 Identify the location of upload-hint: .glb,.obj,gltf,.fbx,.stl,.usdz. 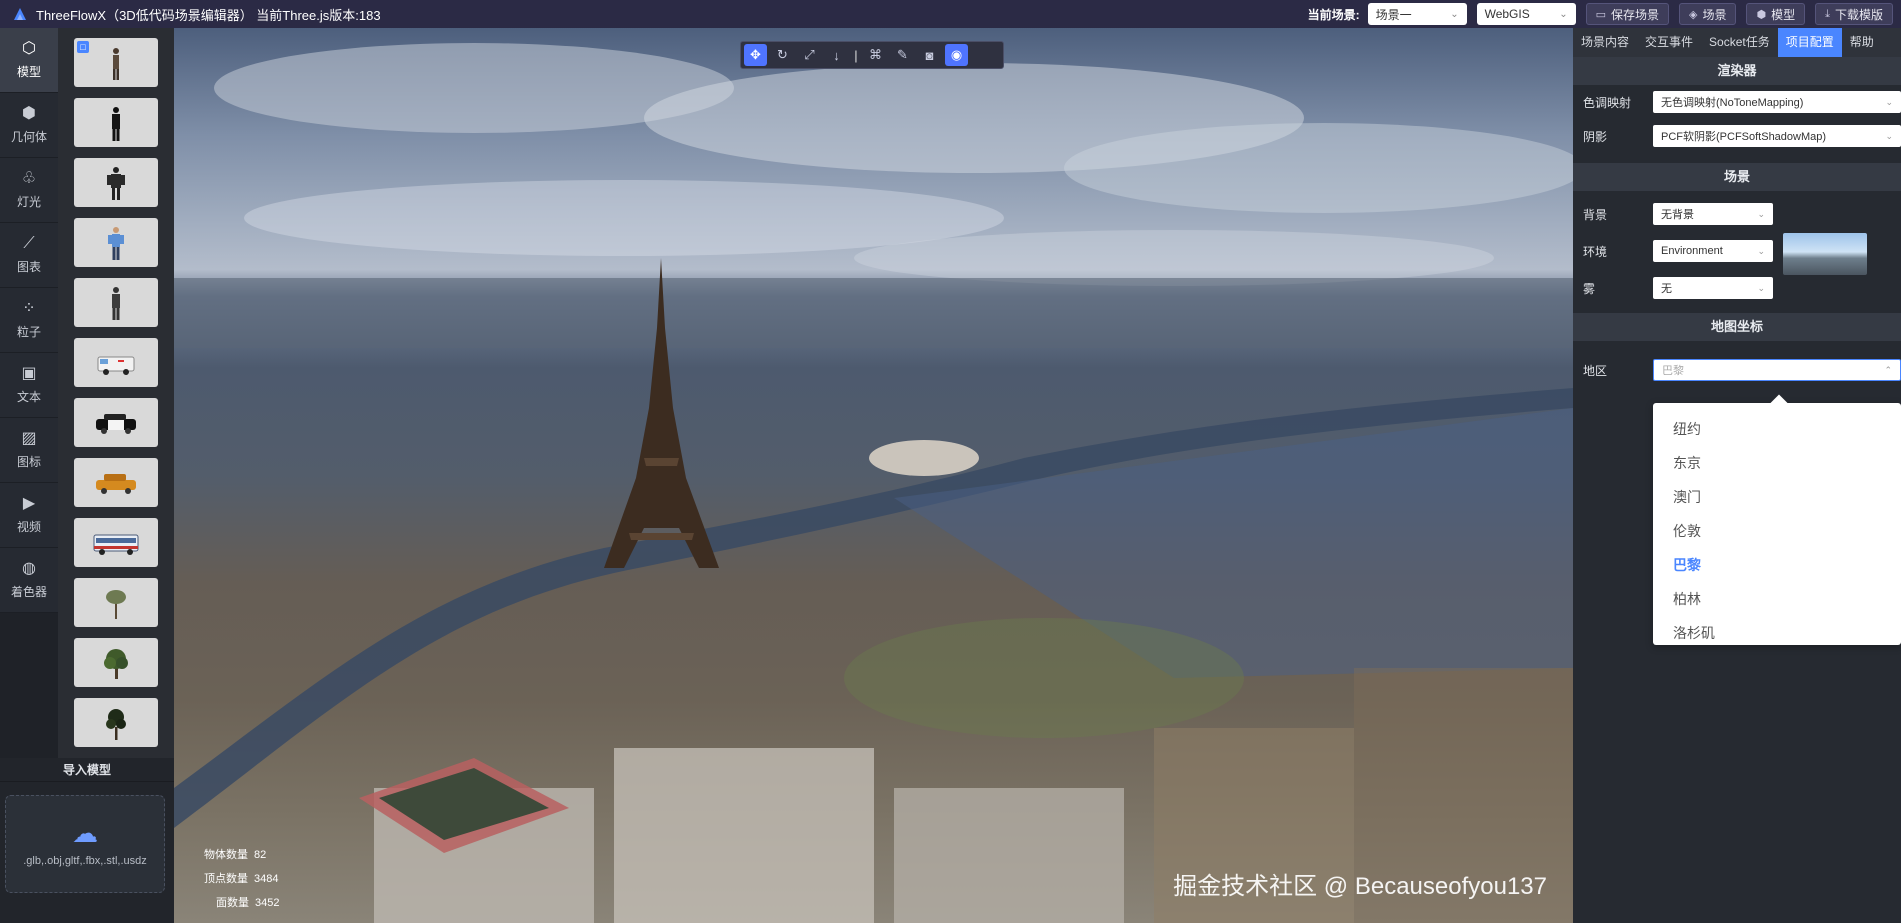
(85, 861).